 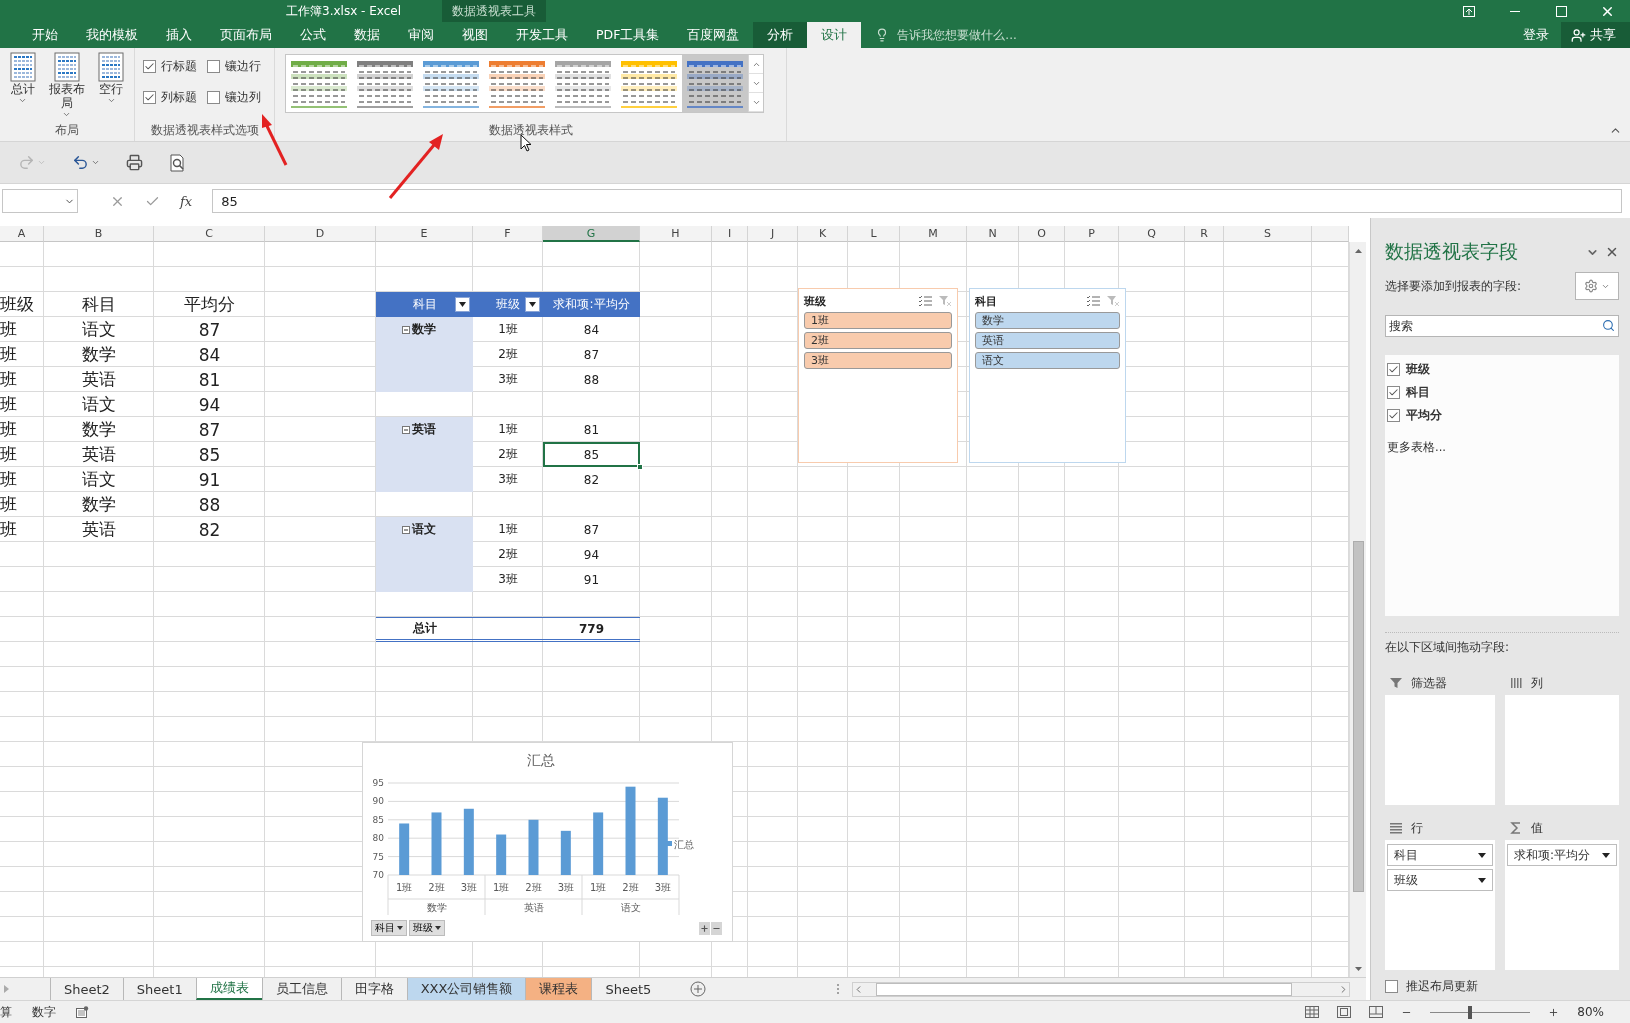 What do you see at coordinates (186, 201) in the screenshot?
I see `insert-function-button: fx` at bounding box center [186, 201].